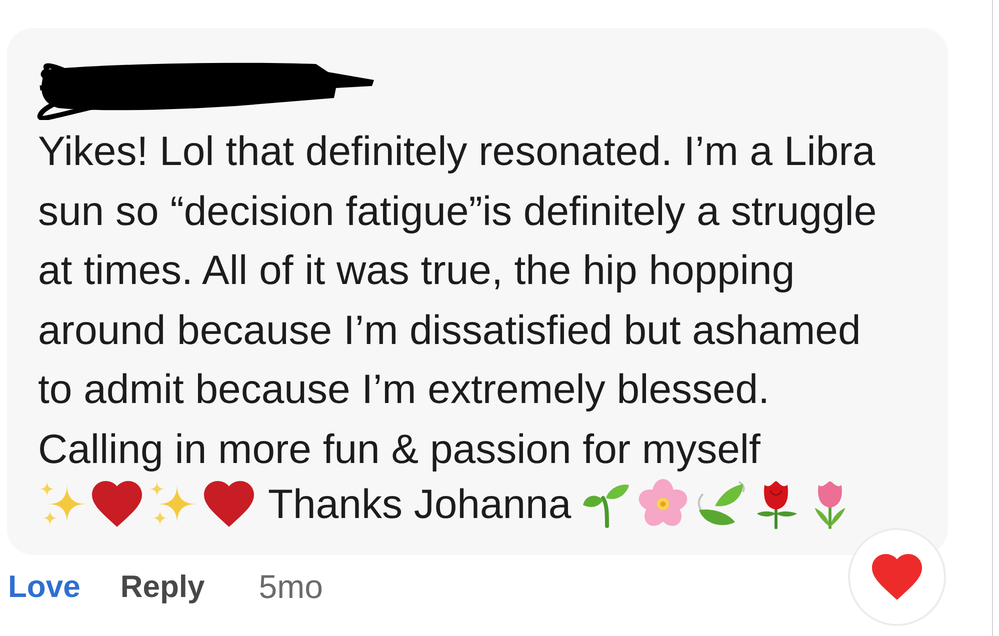  What do you see at coordinates (290, 587) in the screenshot?
I see `timestamp: 5mo` at bounding box center [290, 587].